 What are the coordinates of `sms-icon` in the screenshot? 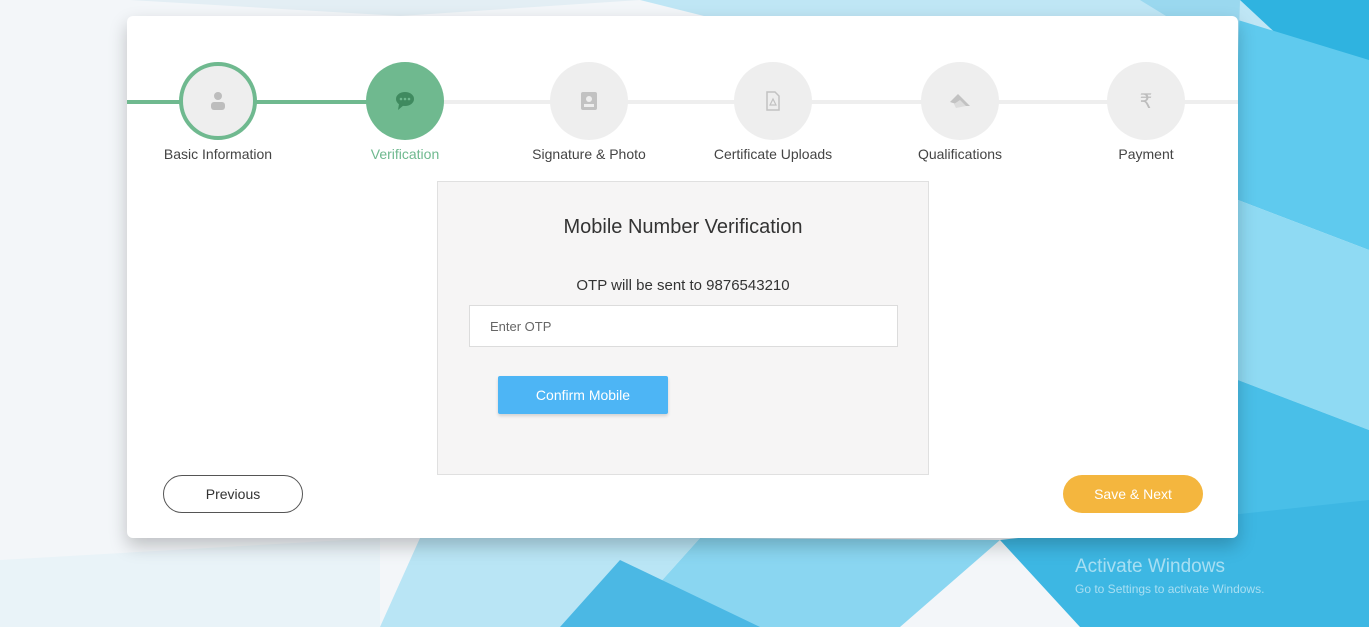 It's located at (405, 101).